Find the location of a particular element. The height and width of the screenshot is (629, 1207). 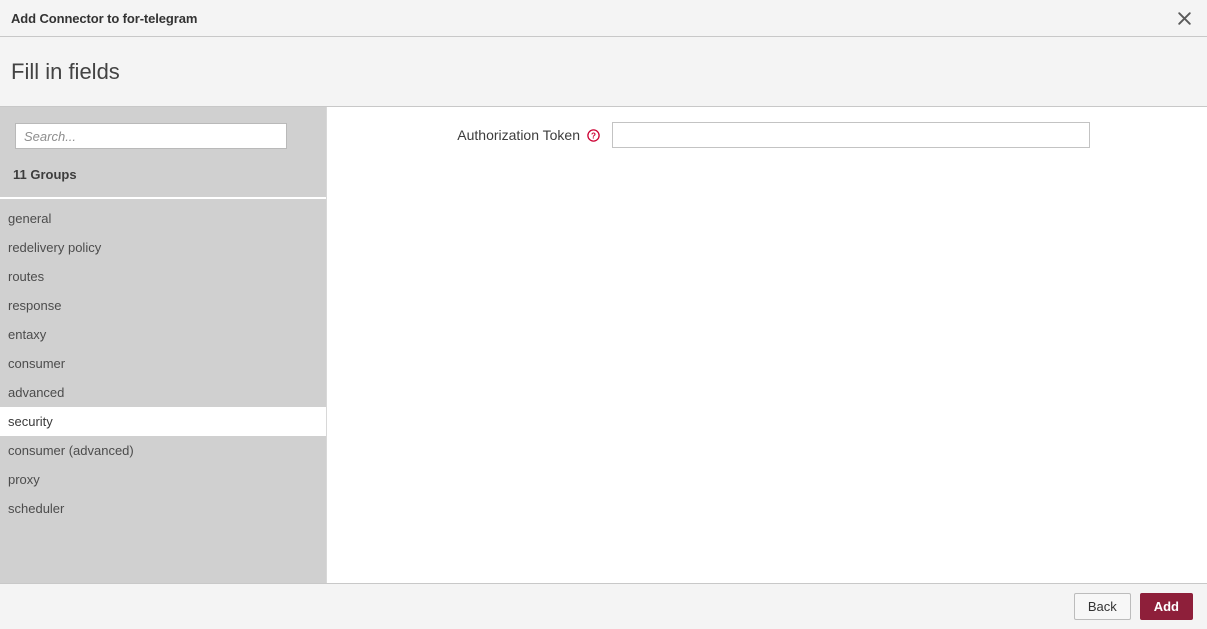

form-row: Authorization Token ? is located at coordinates (767, 127).